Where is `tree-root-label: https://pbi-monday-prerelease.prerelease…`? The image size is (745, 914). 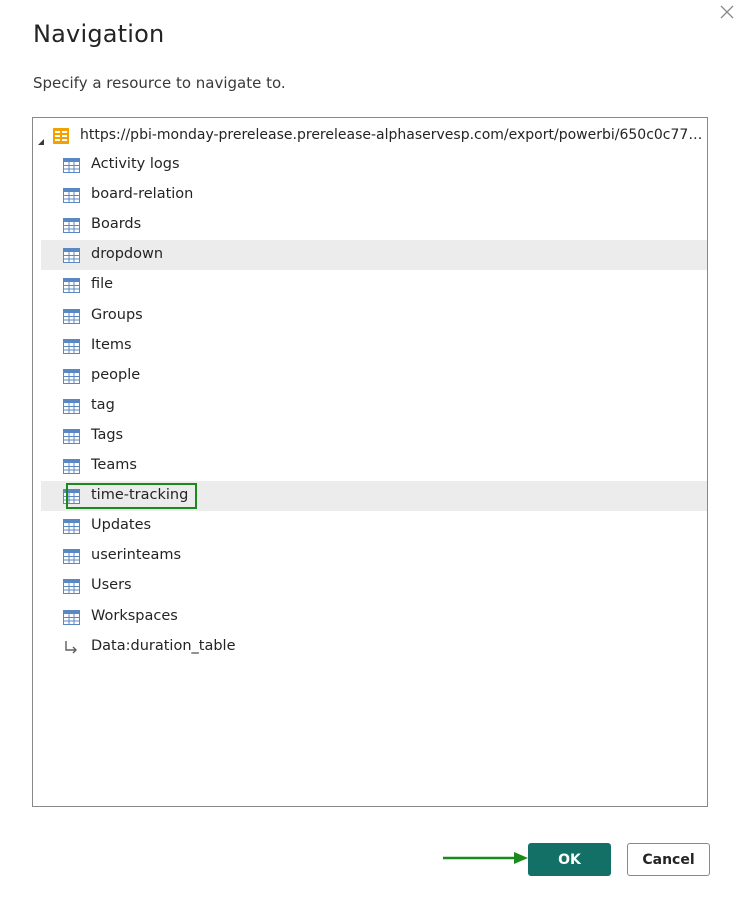 tree-root-label: https://pbi-monday-prerelease.prerelease… is located at coordinates (394, 135).